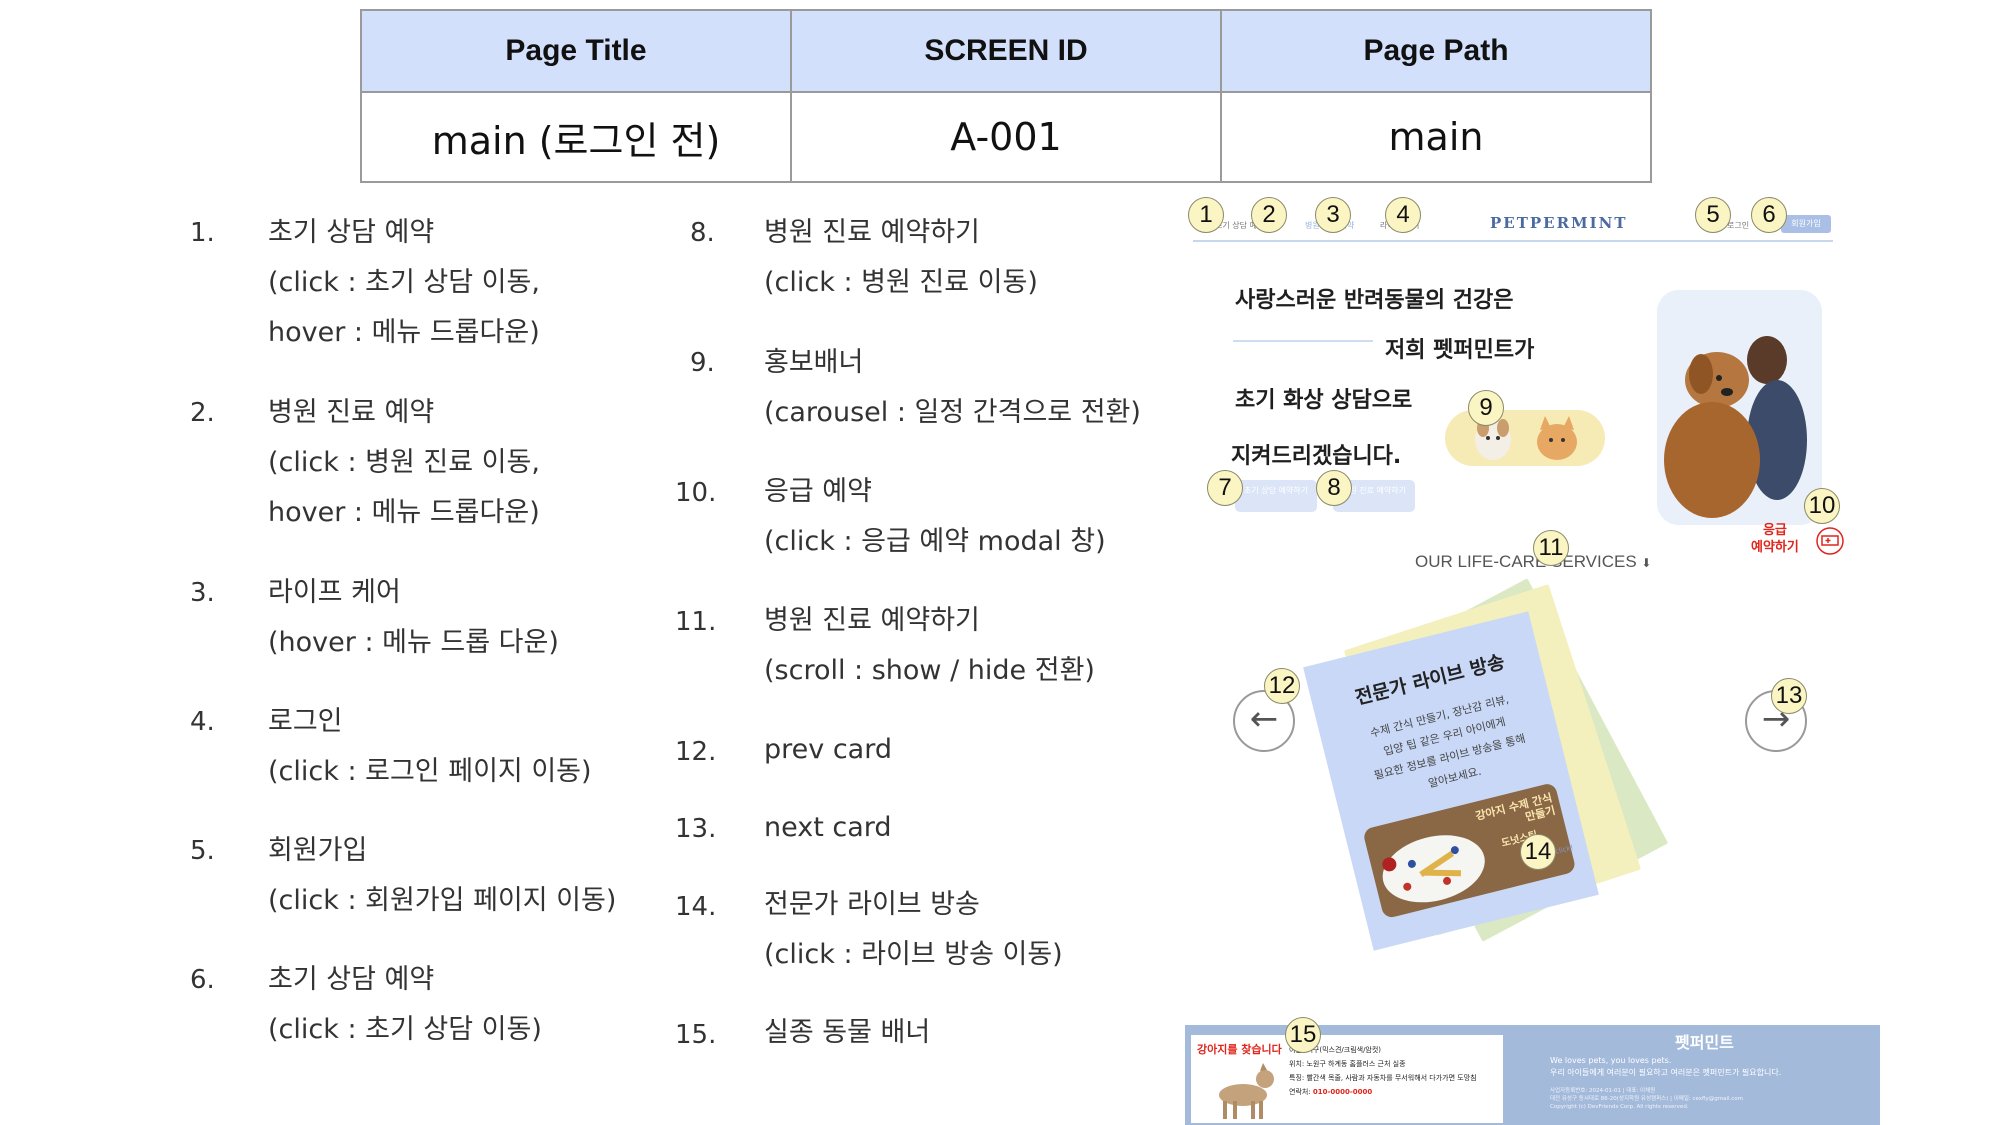 The height and width of the screenshot is (1125, 2000). I want to click on hero-photo, so click(1739, 407).